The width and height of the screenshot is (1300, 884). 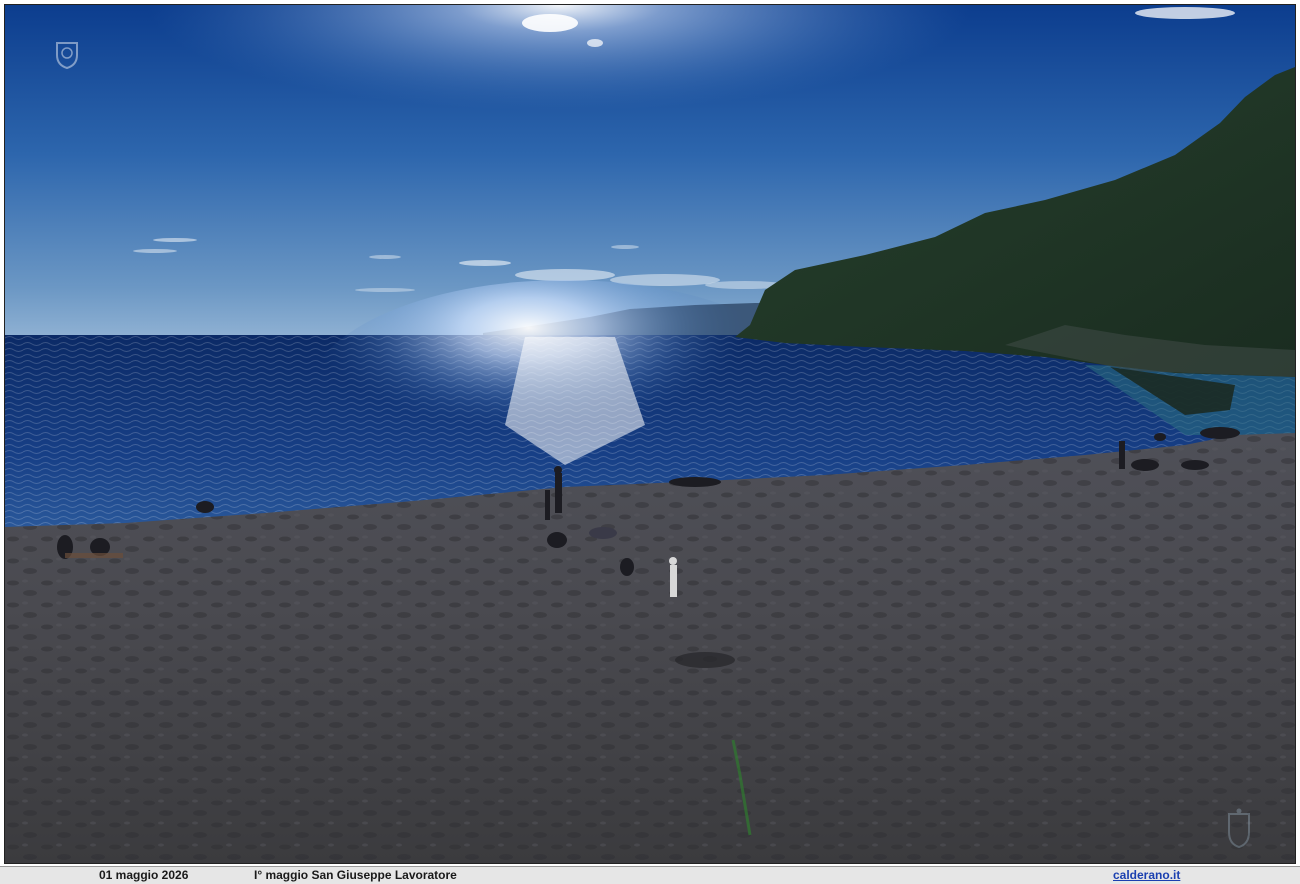 I want to click on sand-shadow, so click(x=705, y=660).